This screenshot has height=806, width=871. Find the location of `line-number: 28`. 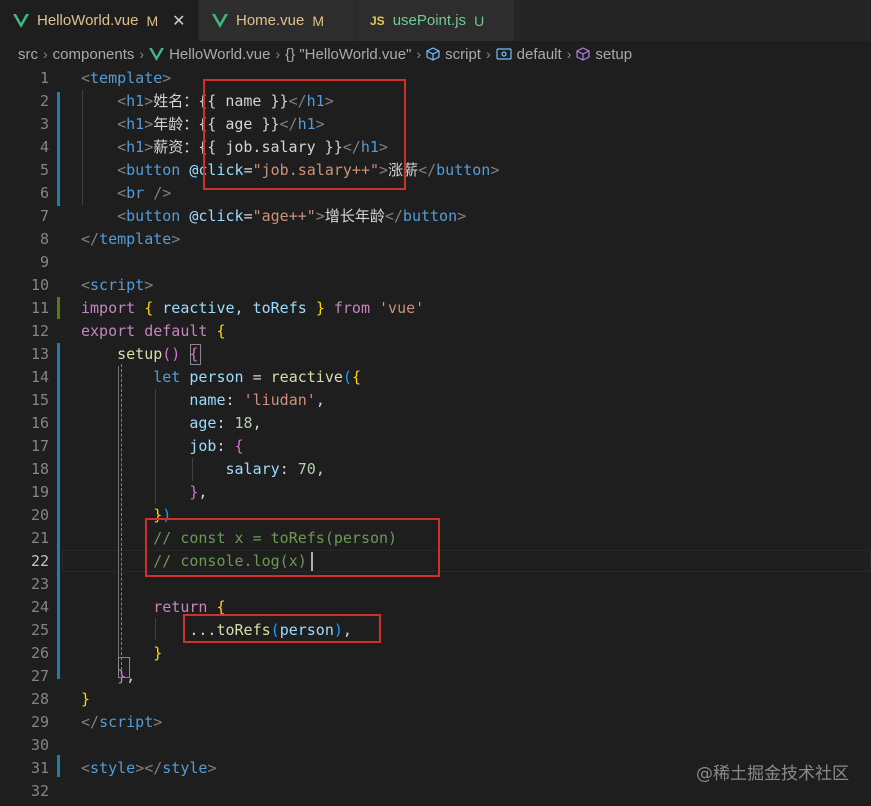

line-number: 28 is located at coordinates (39, 699).